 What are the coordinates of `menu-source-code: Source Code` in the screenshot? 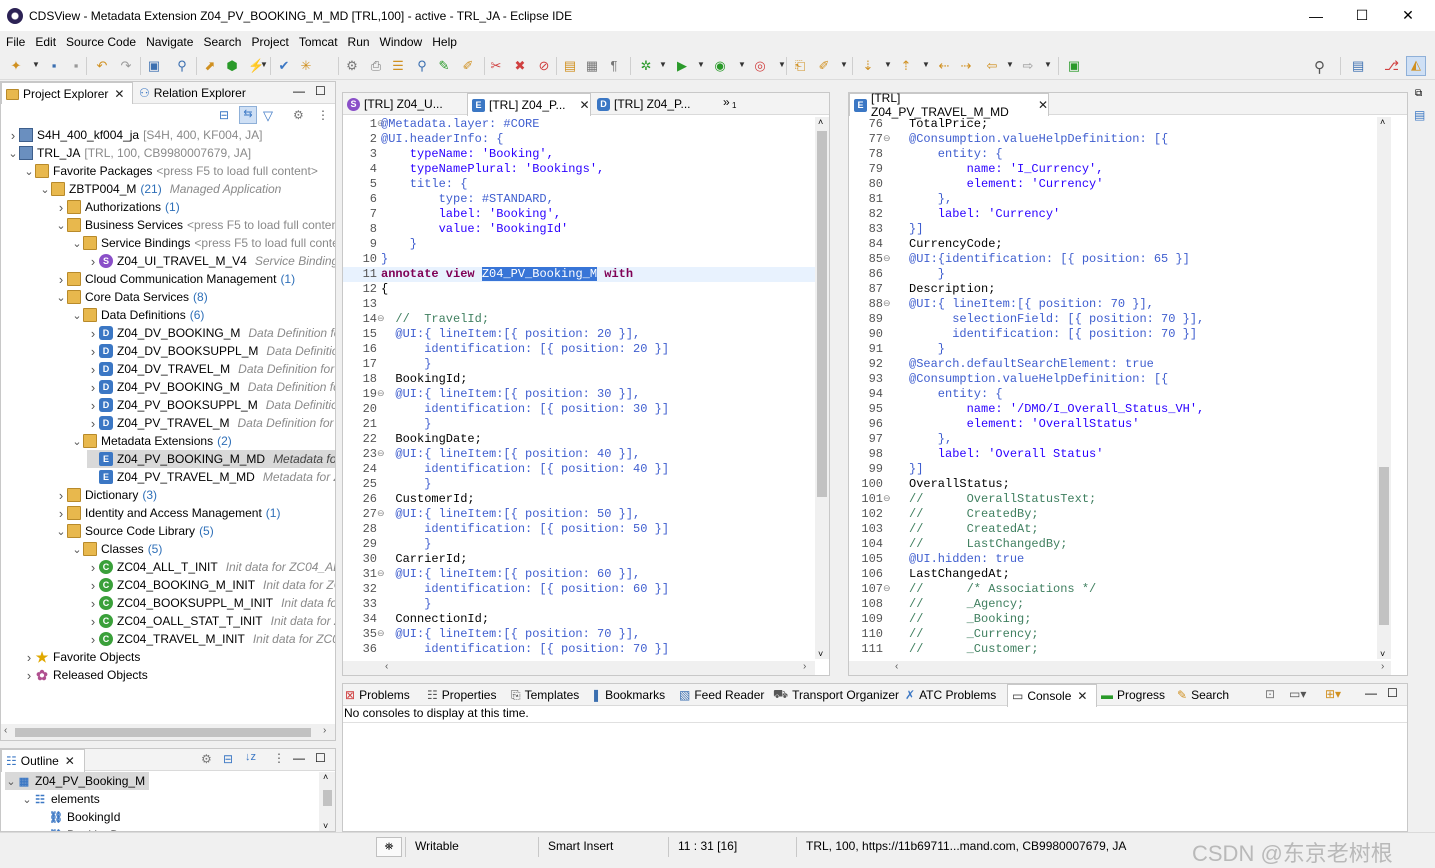 It's located at (101, 42).